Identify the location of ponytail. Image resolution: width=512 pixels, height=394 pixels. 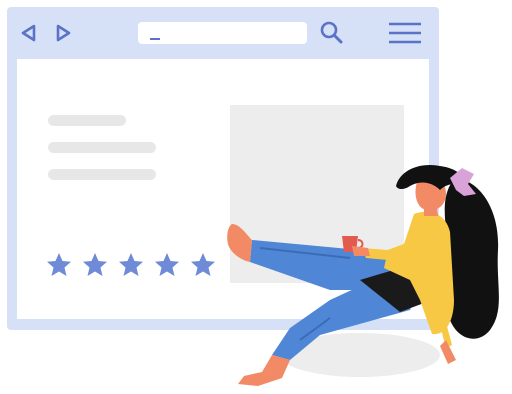
(471, 258).